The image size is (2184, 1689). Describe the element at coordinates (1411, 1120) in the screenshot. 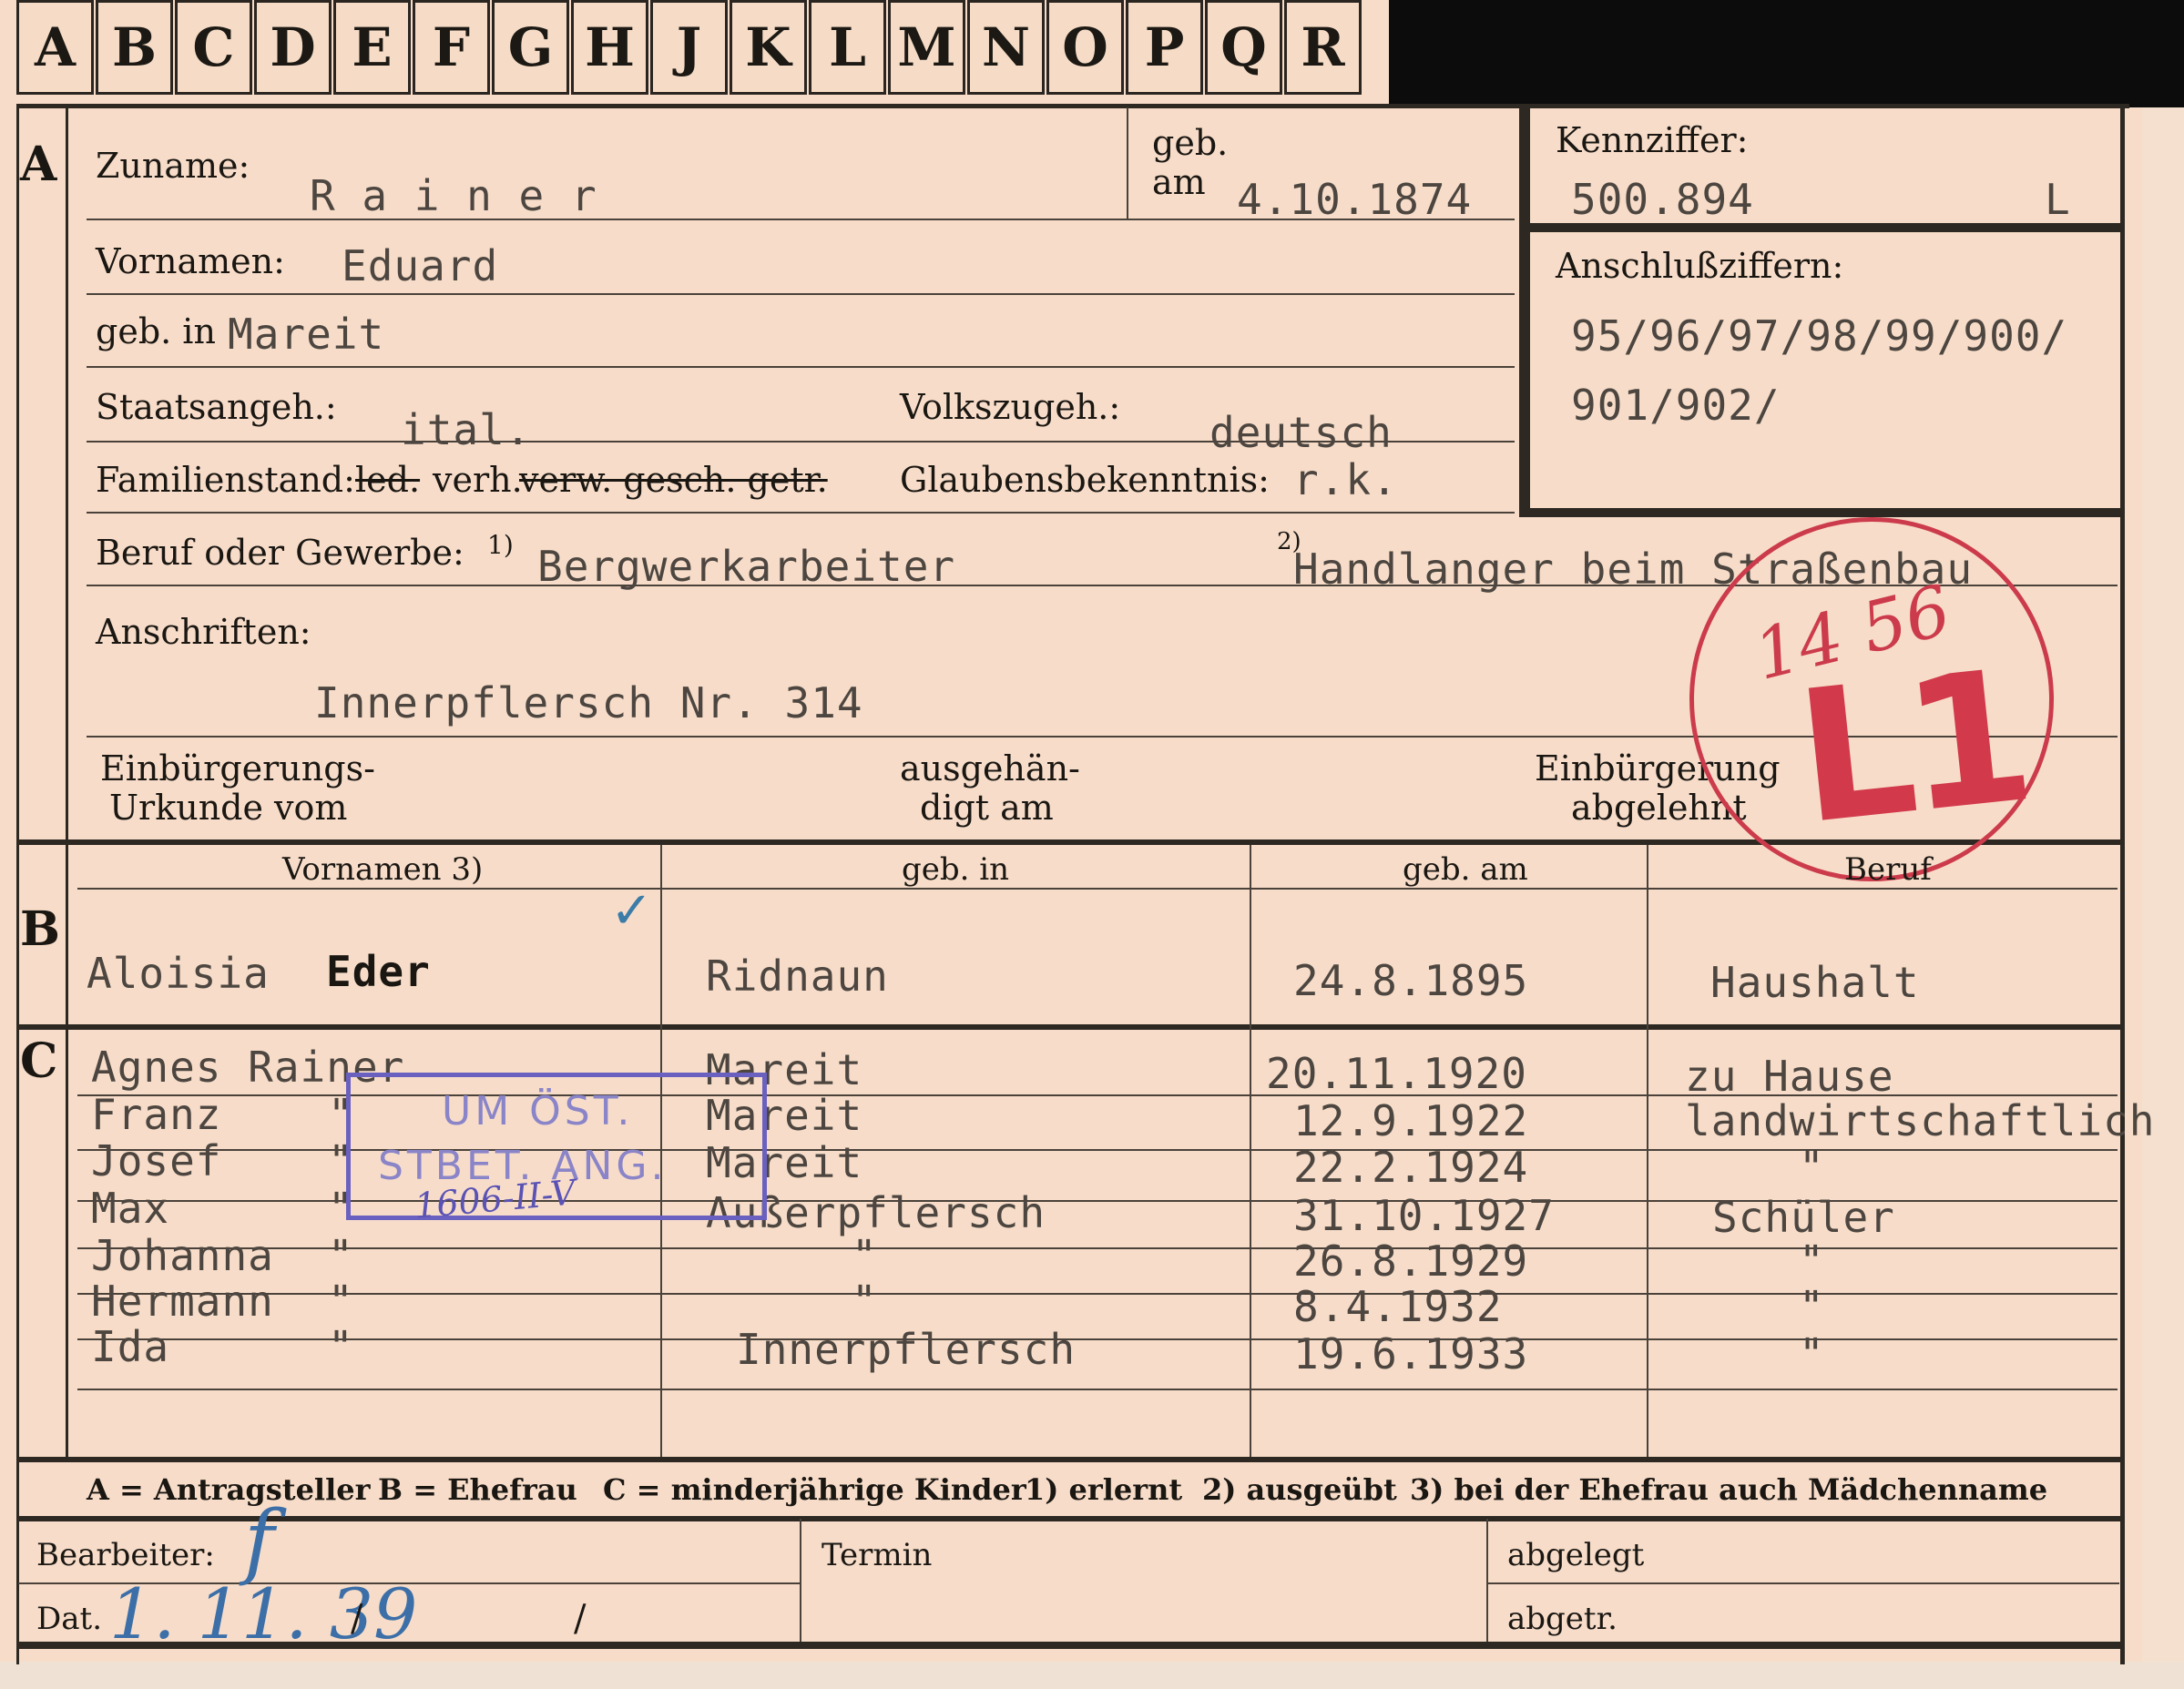

I see `child-birthdate: 12.9.1922` at that location.